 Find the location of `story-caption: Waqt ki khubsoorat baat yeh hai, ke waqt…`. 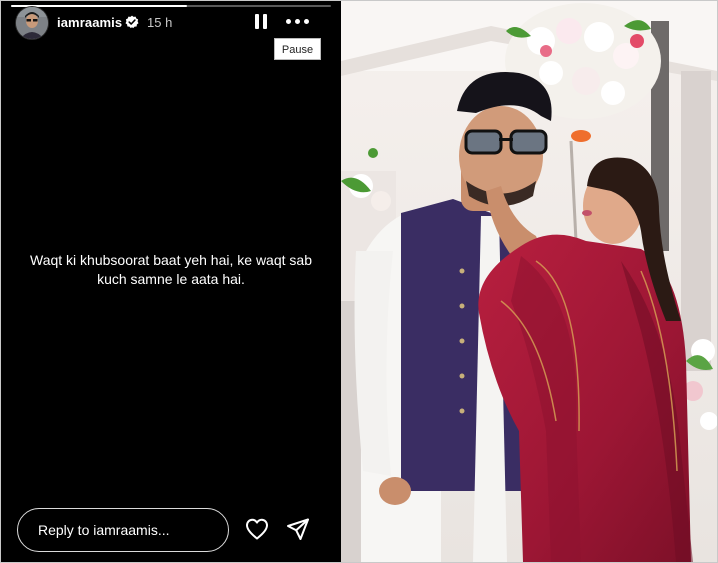

story-caption: Waqt ki khubsoorat baat yeh hai, ke waqt… is located at coordinates (171, 269).